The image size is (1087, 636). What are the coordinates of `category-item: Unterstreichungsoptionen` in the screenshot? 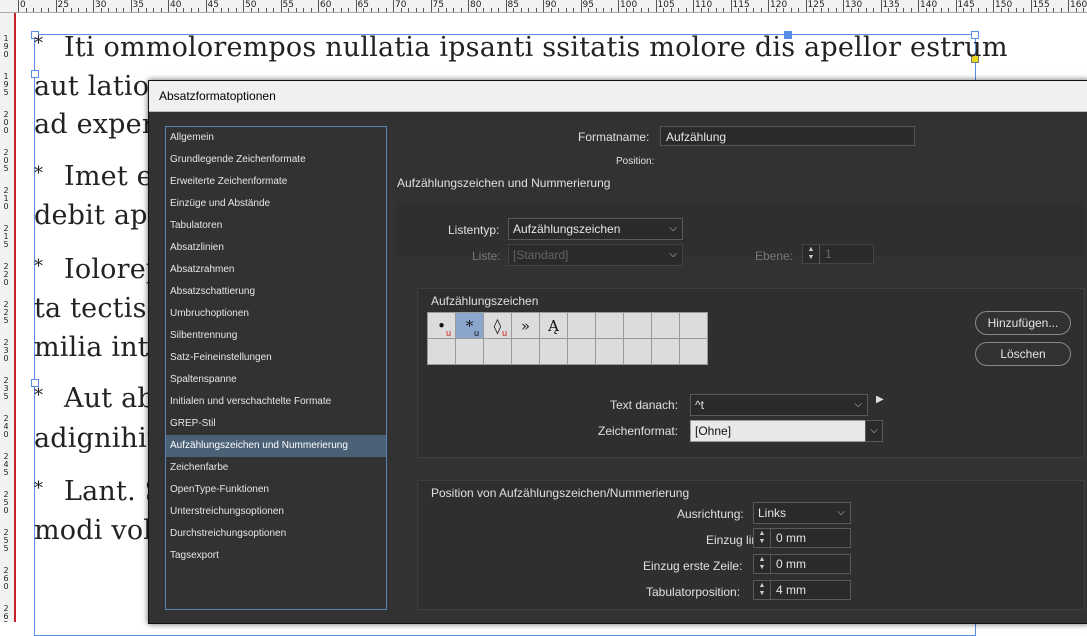 It's located at (276, 512).